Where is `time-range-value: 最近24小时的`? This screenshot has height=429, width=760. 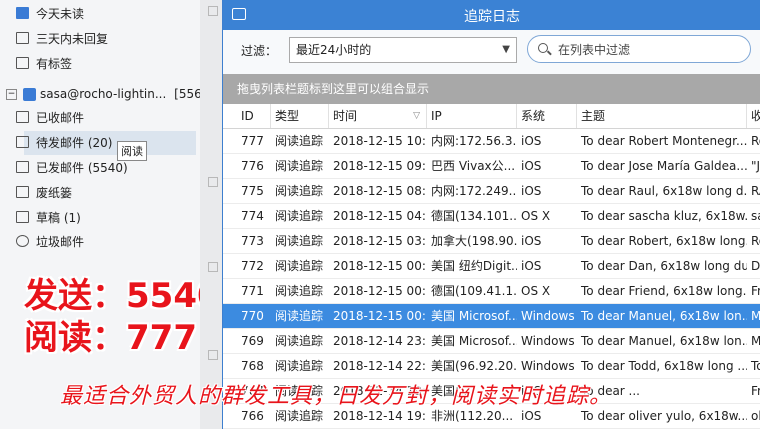 time-range-value: 最近24小时的 is located at coordinates (334, 50).